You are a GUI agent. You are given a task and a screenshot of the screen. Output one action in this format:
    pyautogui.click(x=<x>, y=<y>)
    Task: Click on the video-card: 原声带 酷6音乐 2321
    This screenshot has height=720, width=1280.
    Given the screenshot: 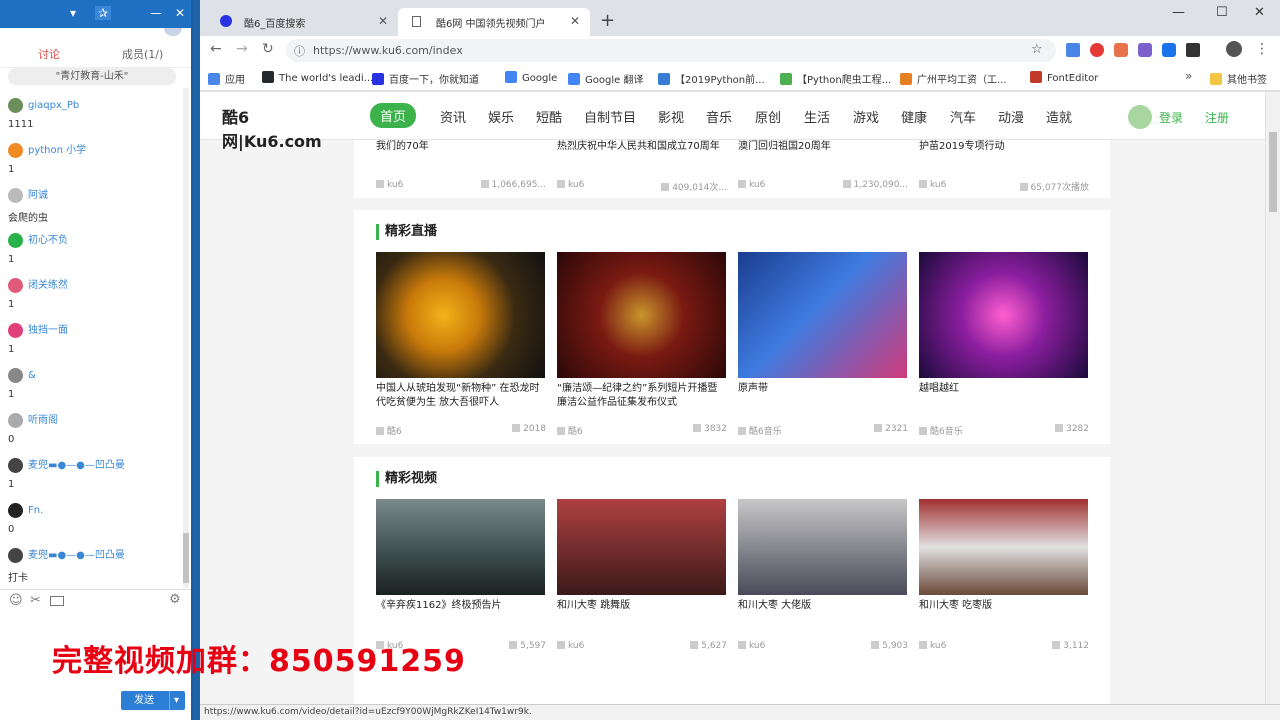 What is the action you would take?
    pyautogui.click(x=823, y=344)
    